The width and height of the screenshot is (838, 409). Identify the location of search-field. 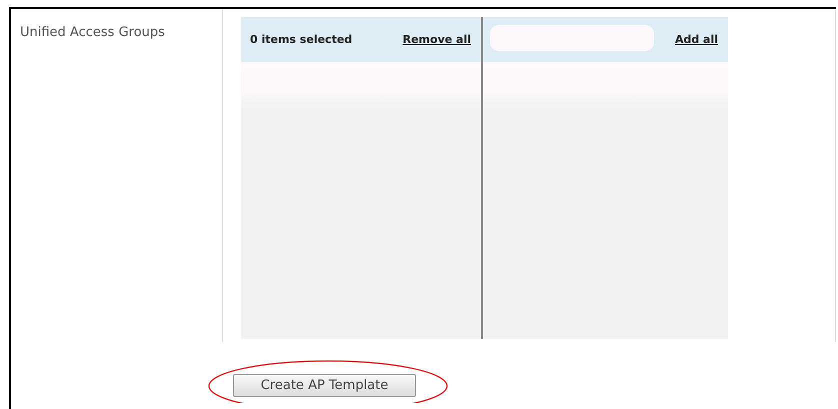
(572, 38).